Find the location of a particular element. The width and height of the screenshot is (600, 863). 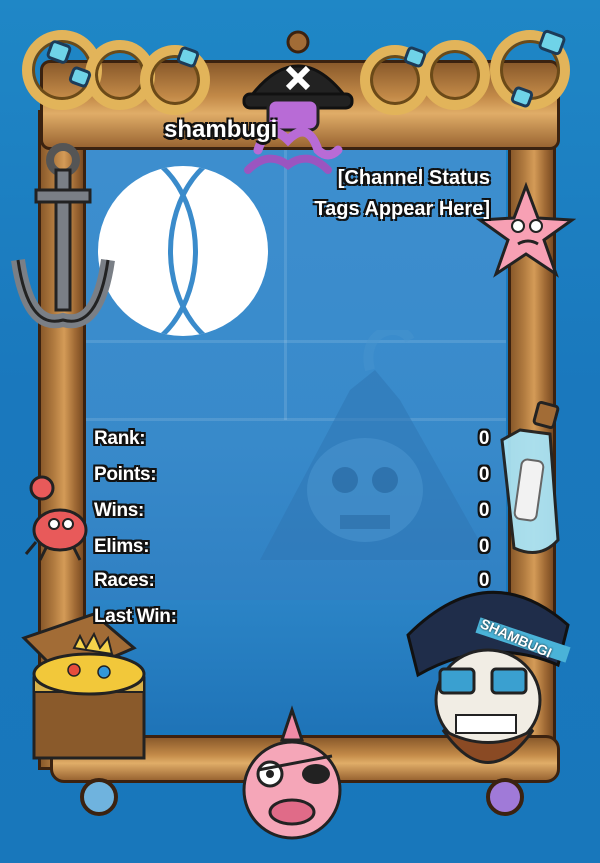

stat-label-points: Points: is located at coordinates (125, 474).